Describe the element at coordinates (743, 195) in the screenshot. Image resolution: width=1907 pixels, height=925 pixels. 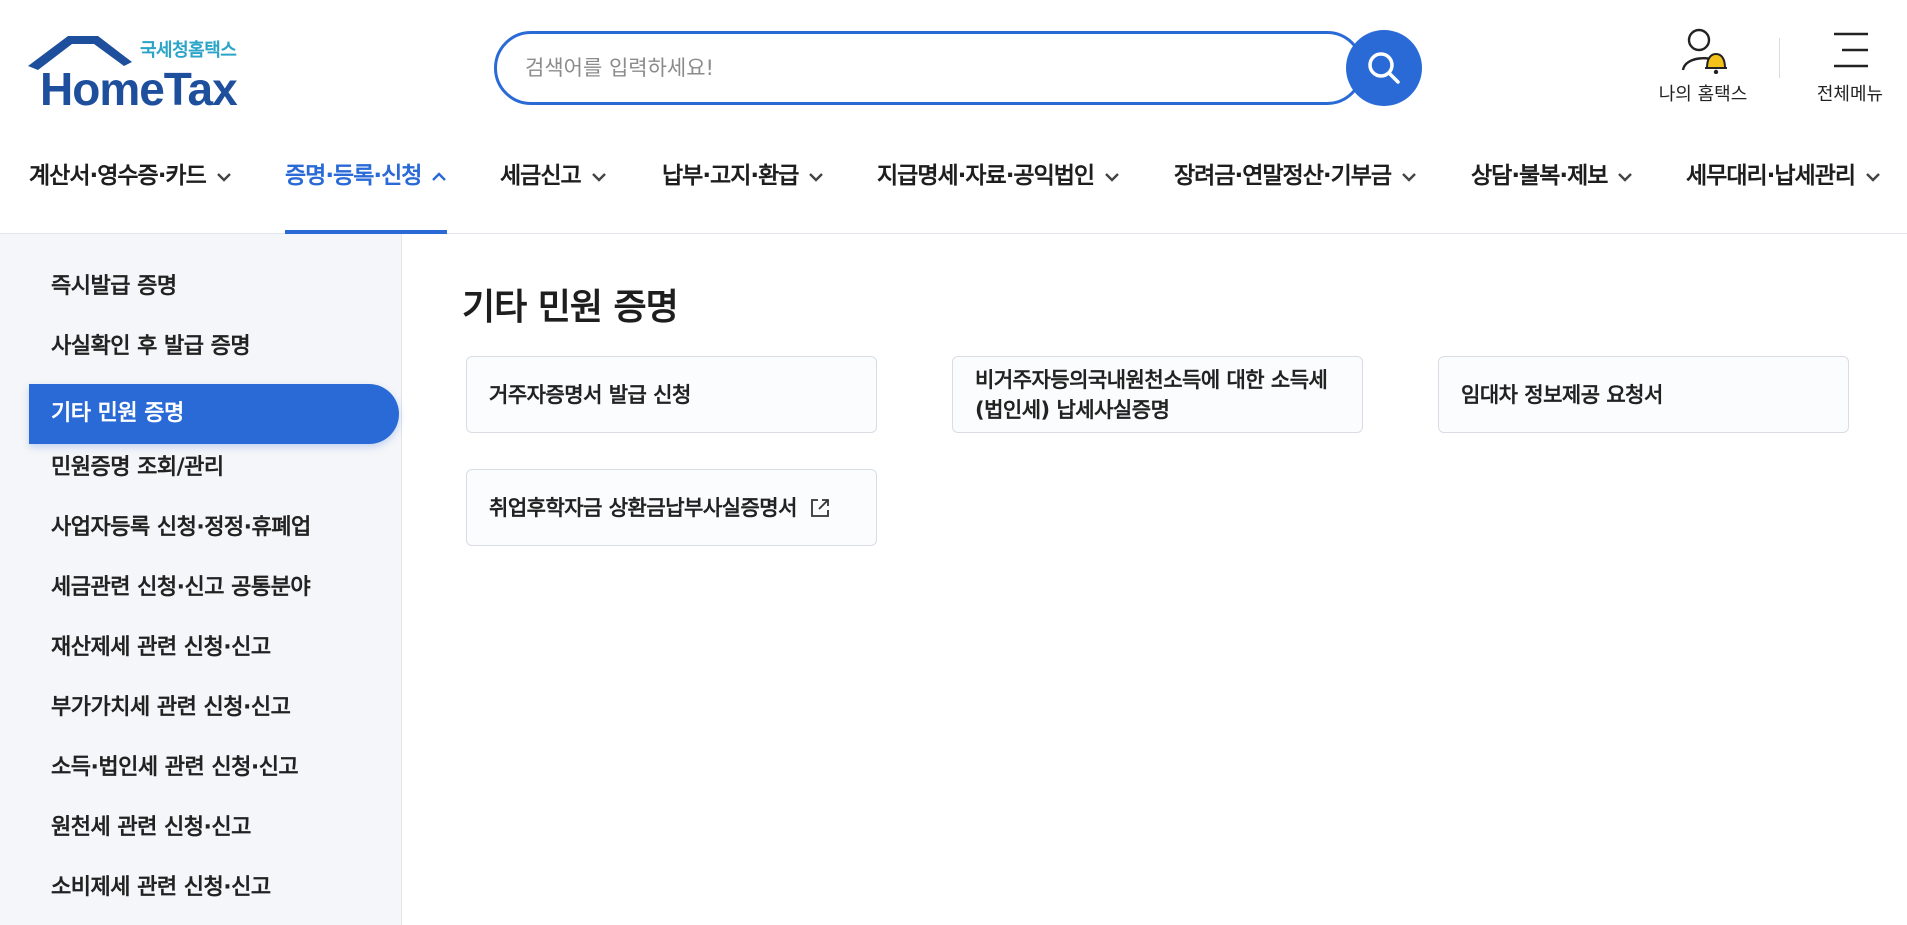
I see `gnb-item-payment: 납부·고지·환급` at that location.